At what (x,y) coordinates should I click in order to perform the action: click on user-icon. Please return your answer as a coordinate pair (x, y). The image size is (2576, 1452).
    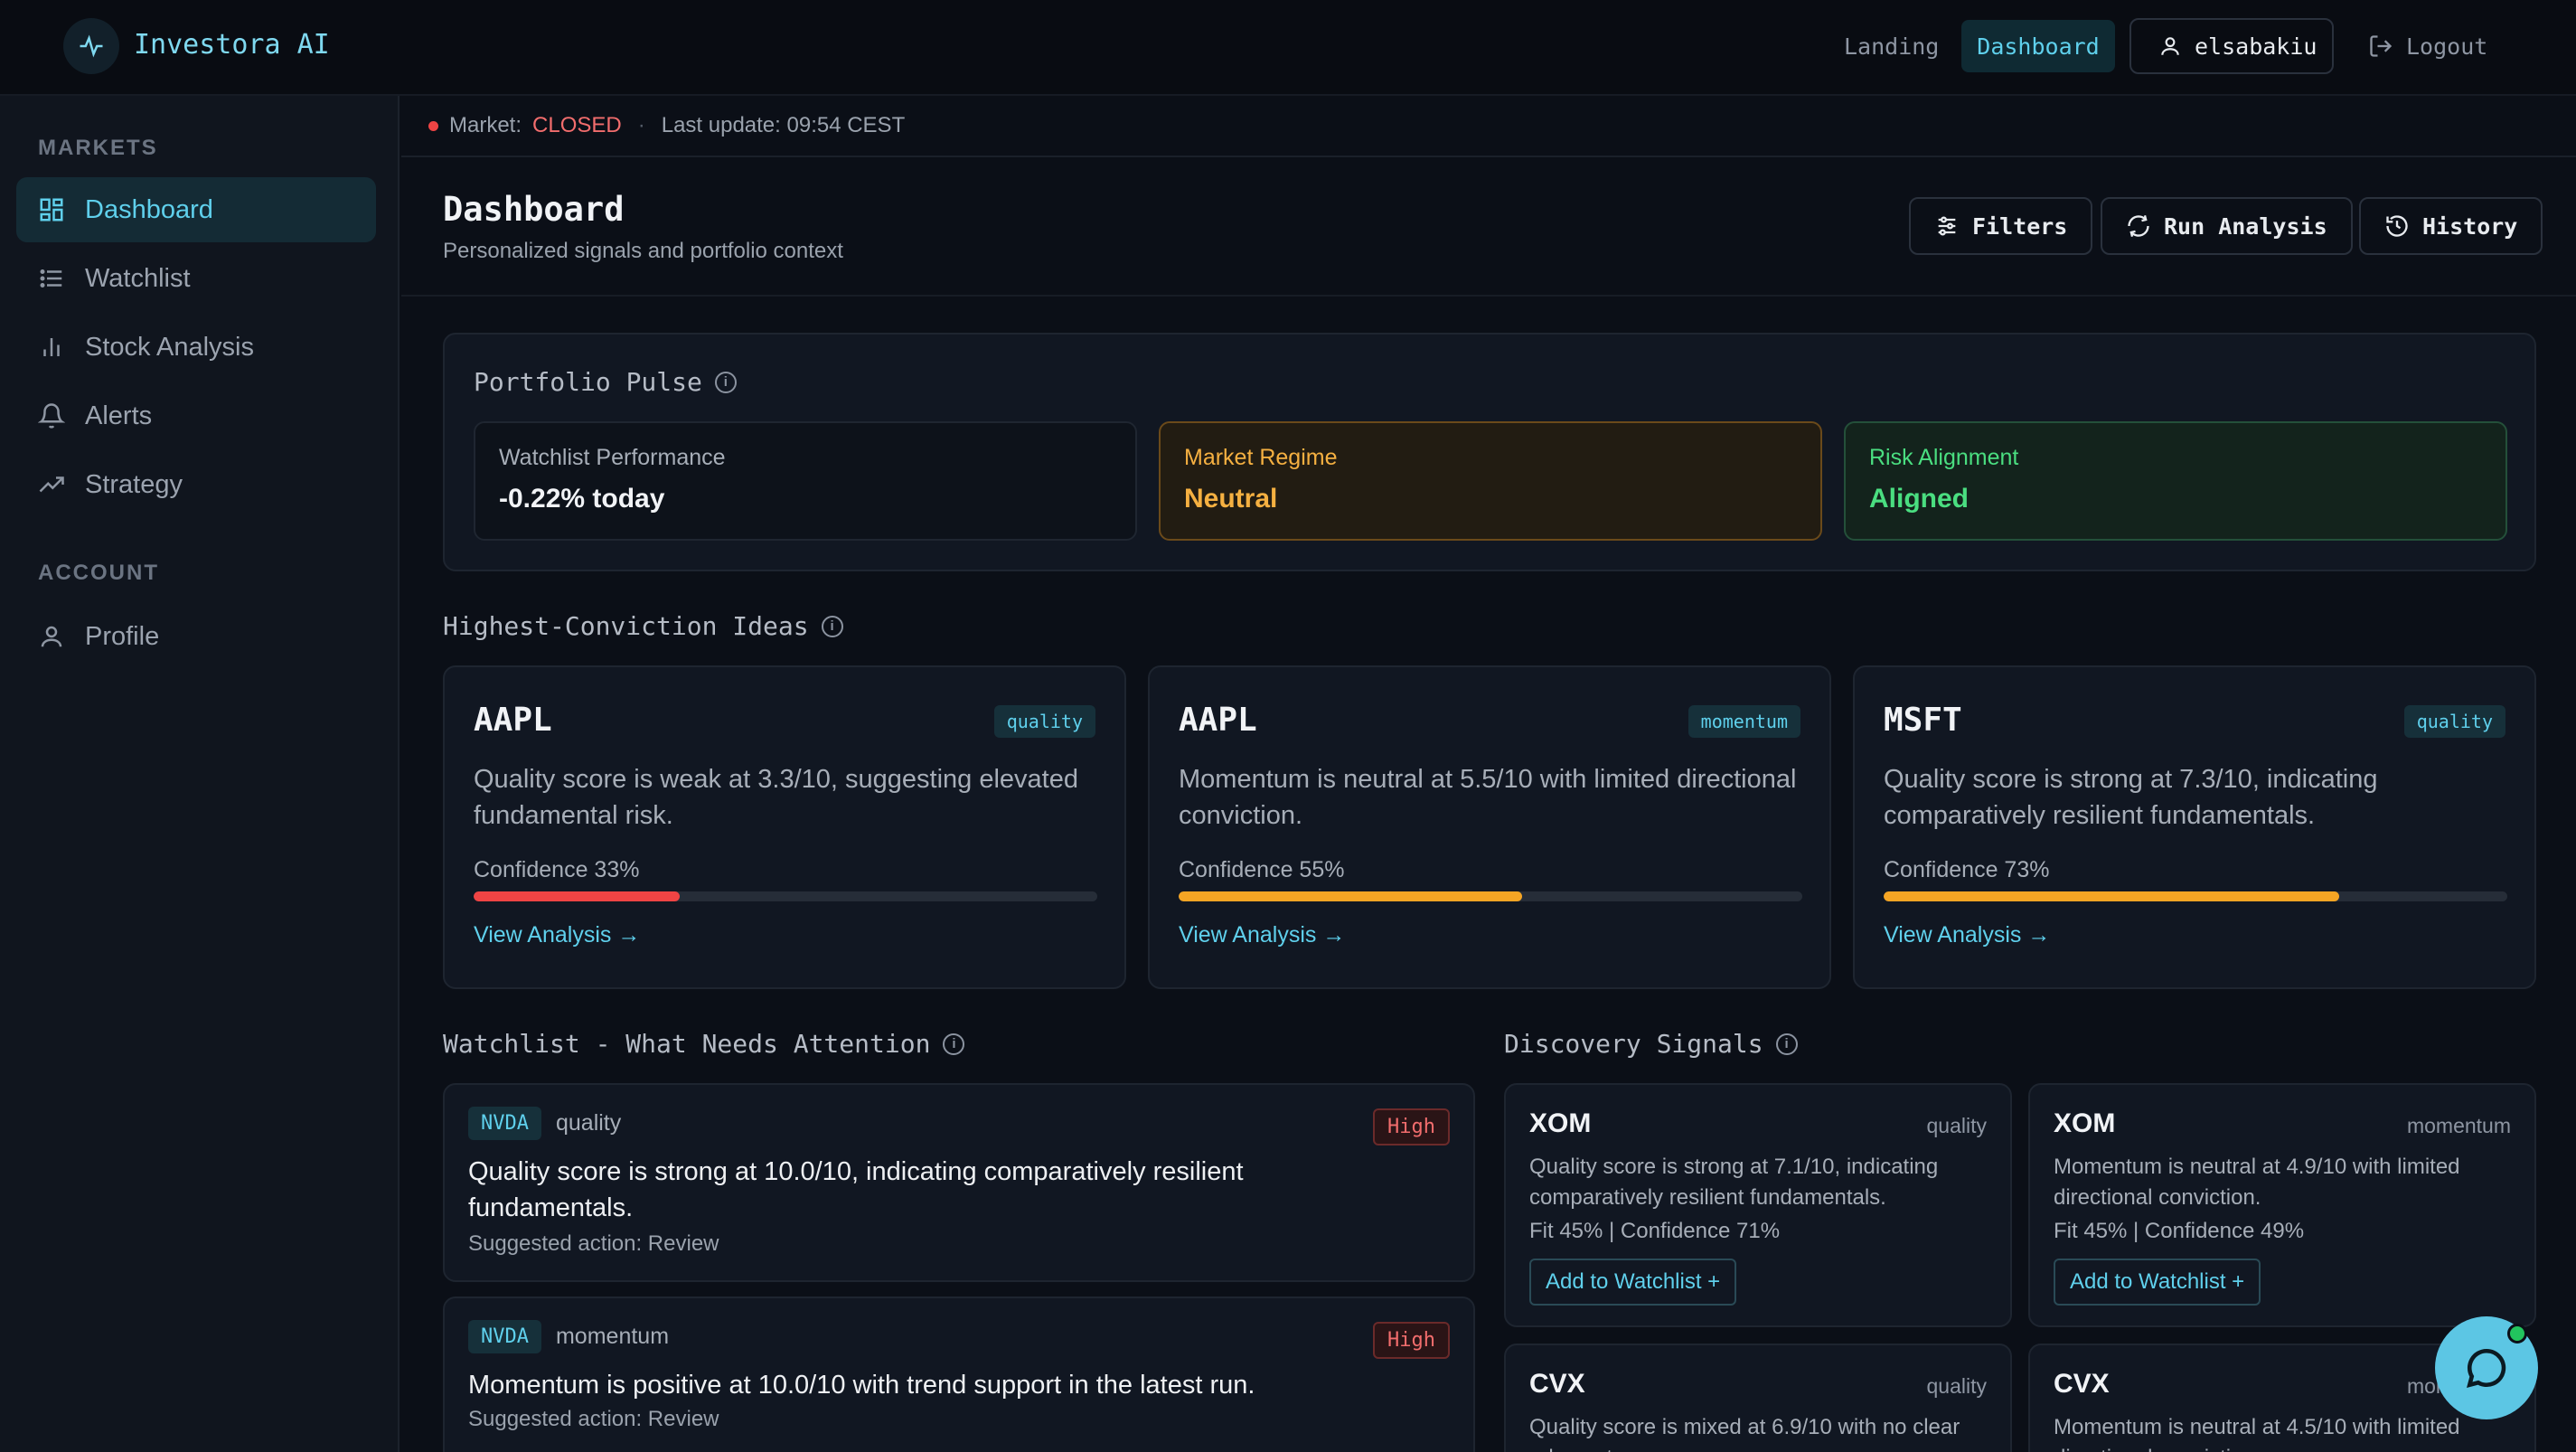
    Looking at the image, I should click on (52, 636).